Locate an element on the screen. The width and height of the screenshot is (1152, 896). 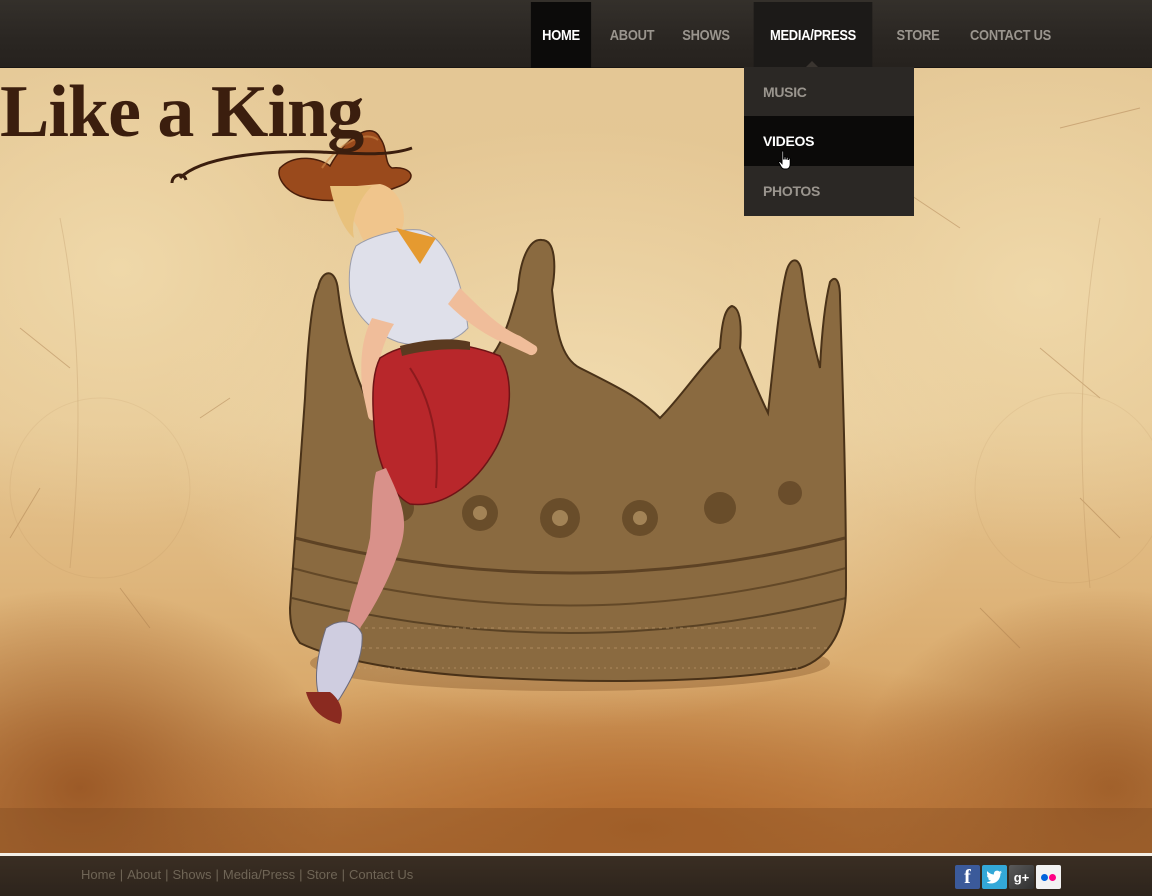
nav-store-label: STORE is located at coordinates (918, 35).